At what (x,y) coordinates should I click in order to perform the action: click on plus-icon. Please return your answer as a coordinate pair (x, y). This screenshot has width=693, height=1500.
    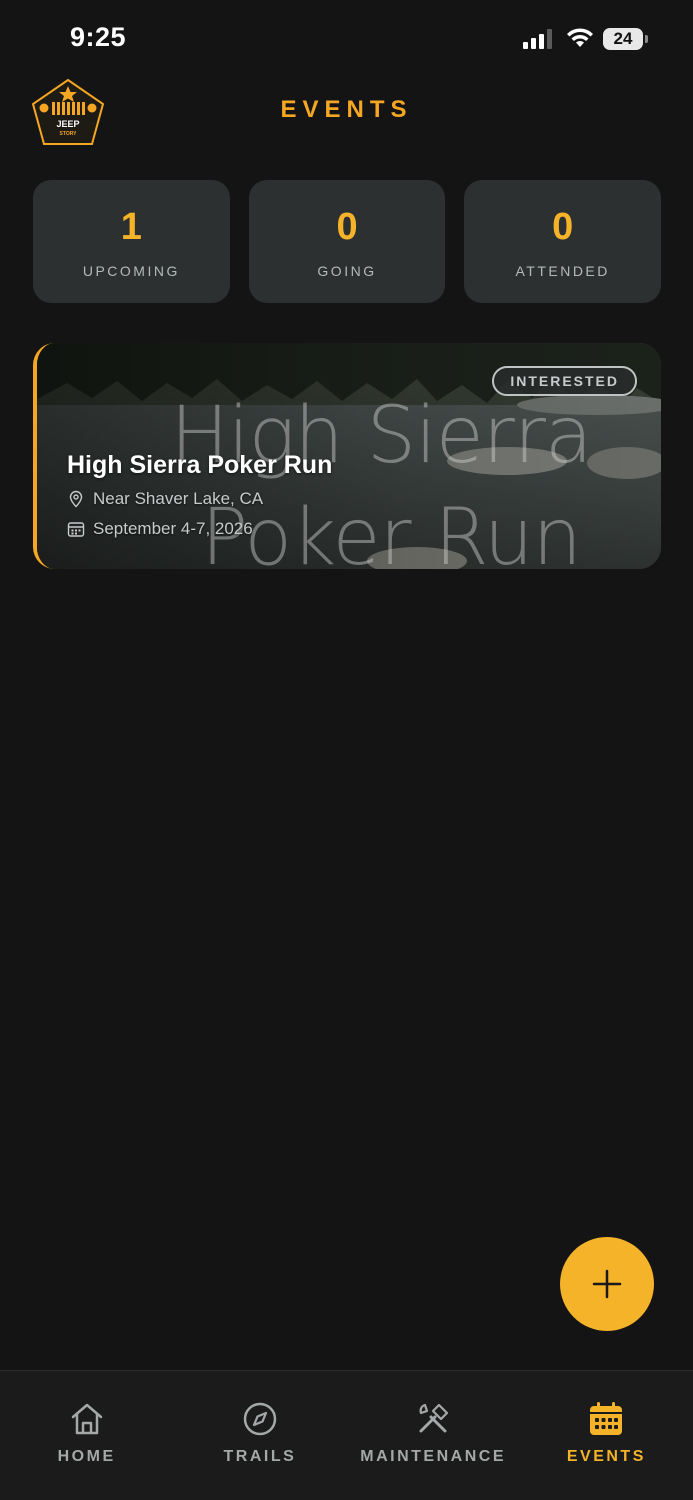
    Looking at the image, I should click on (607, 1284).